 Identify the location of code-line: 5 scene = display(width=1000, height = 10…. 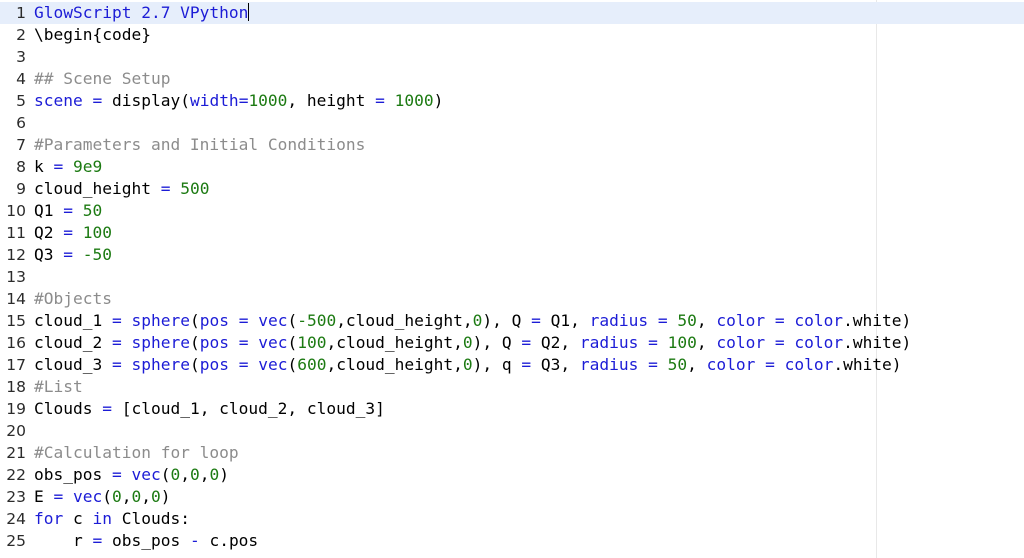
(512, 101).